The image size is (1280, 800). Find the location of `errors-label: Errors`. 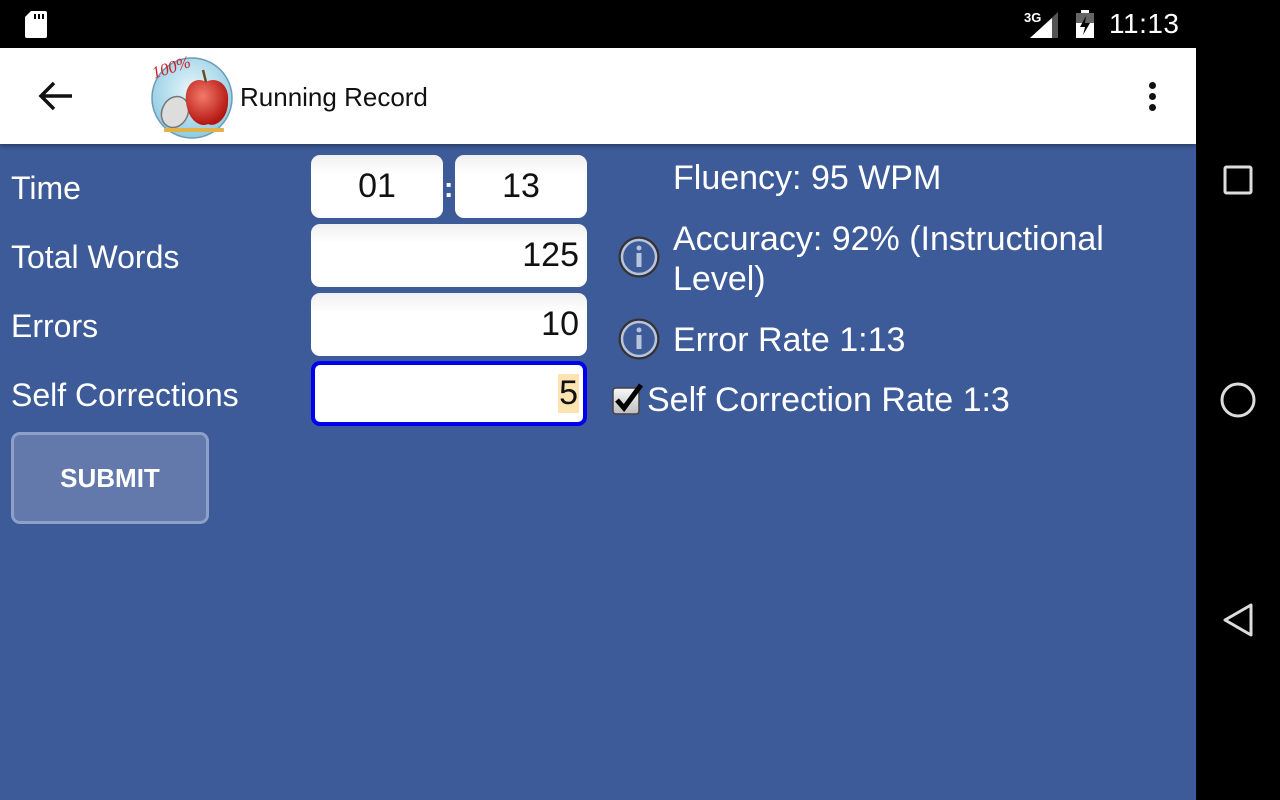

errors-label: Errors is located at coordinates (55, 326).